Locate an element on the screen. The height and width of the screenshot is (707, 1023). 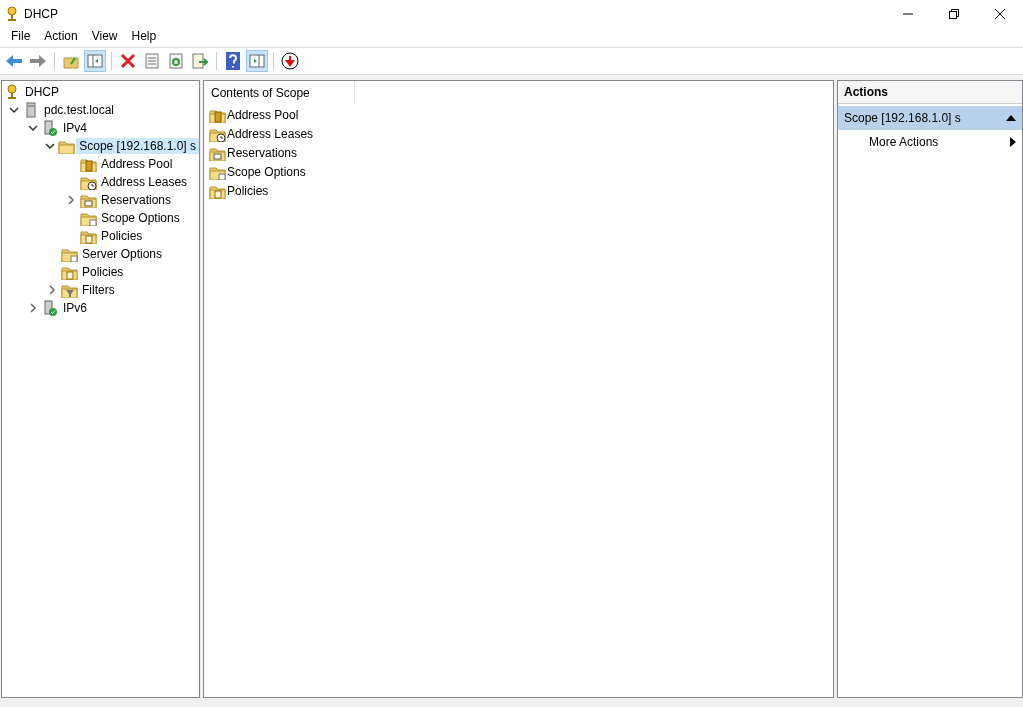
tree-item: Scope [192.168.1.0] s is located at coordinates (137, 146).